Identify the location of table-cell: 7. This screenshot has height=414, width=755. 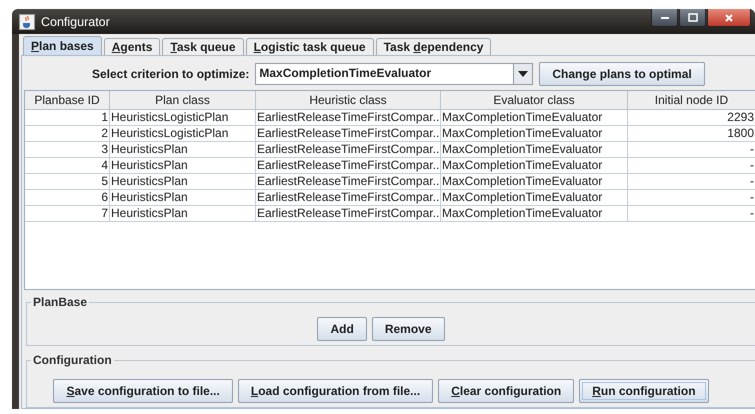
(67, 214).